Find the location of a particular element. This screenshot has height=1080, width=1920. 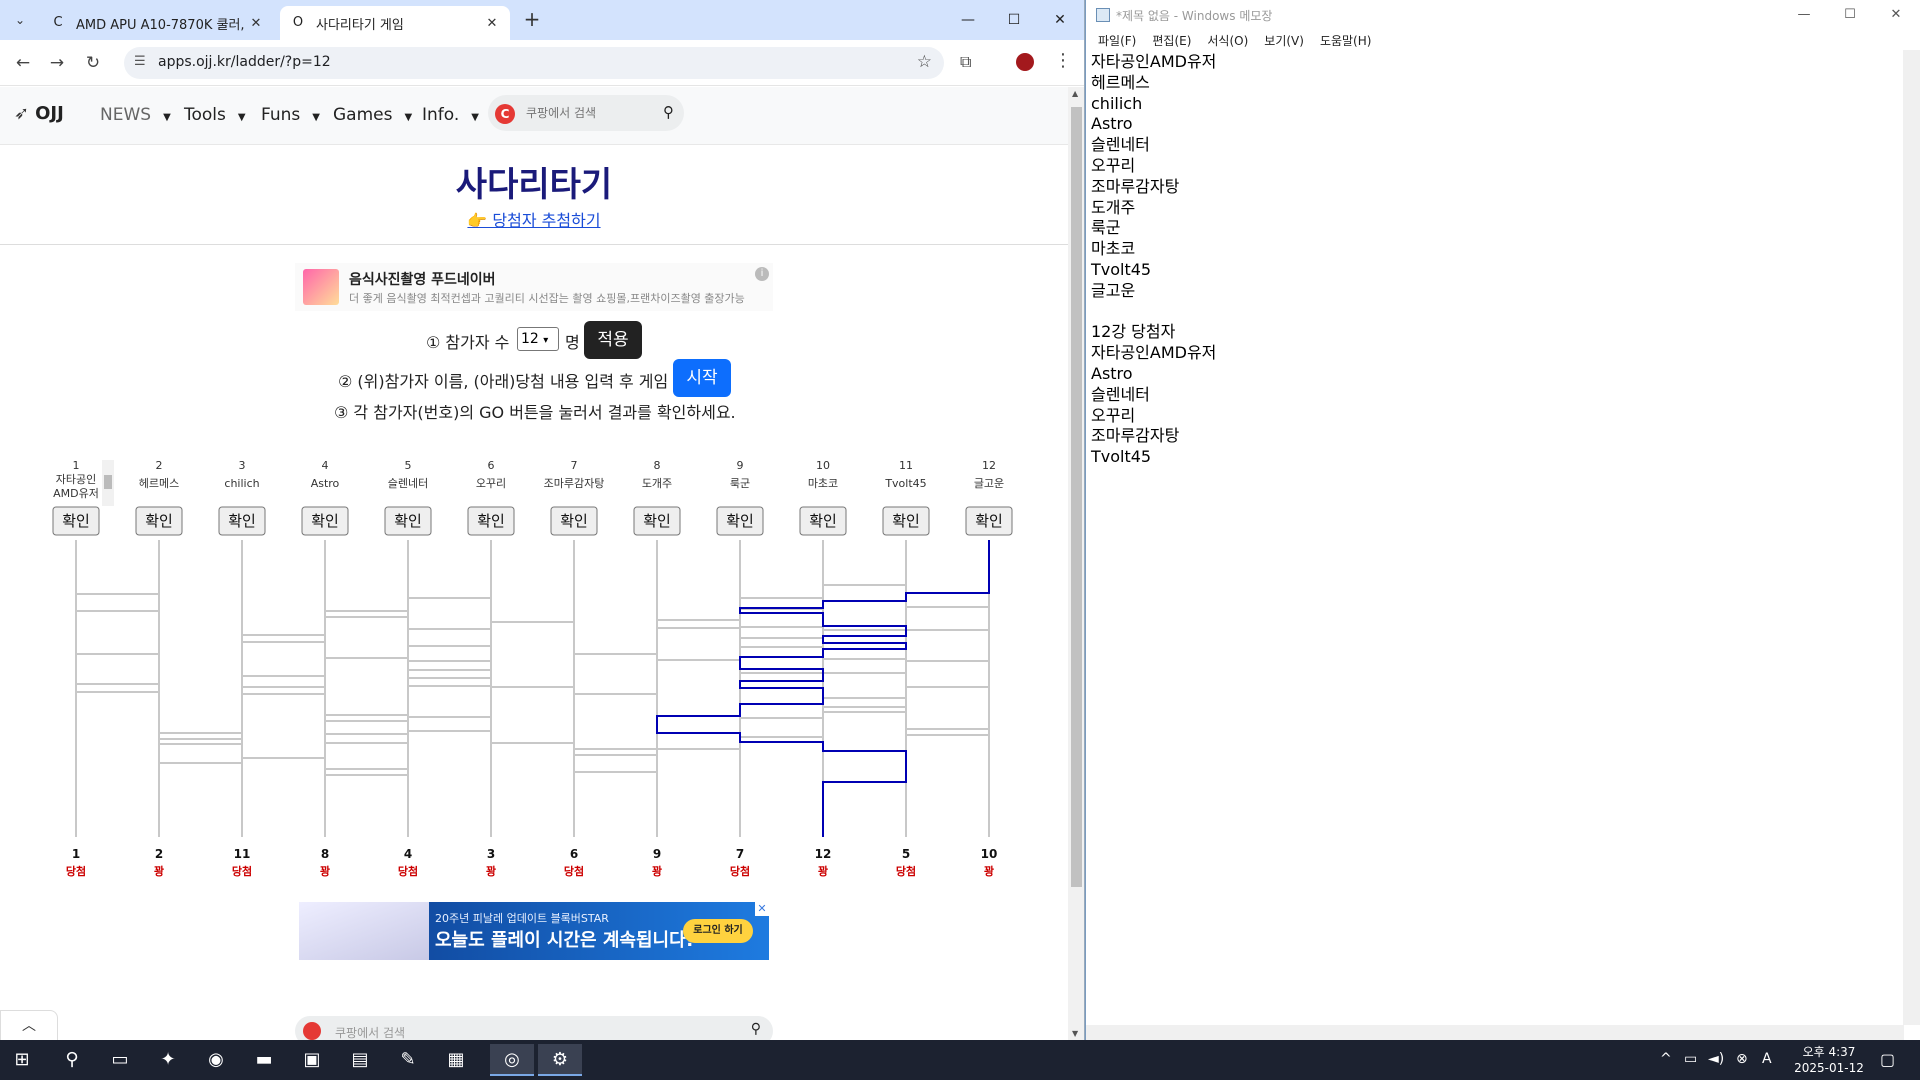

ad-login-button: 로그인 하기 is located at coordinates (718, 931).